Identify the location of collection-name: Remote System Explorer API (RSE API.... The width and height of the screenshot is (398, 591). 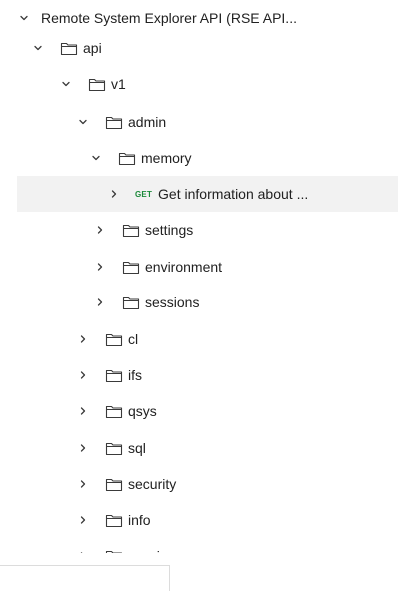
(169, 18).